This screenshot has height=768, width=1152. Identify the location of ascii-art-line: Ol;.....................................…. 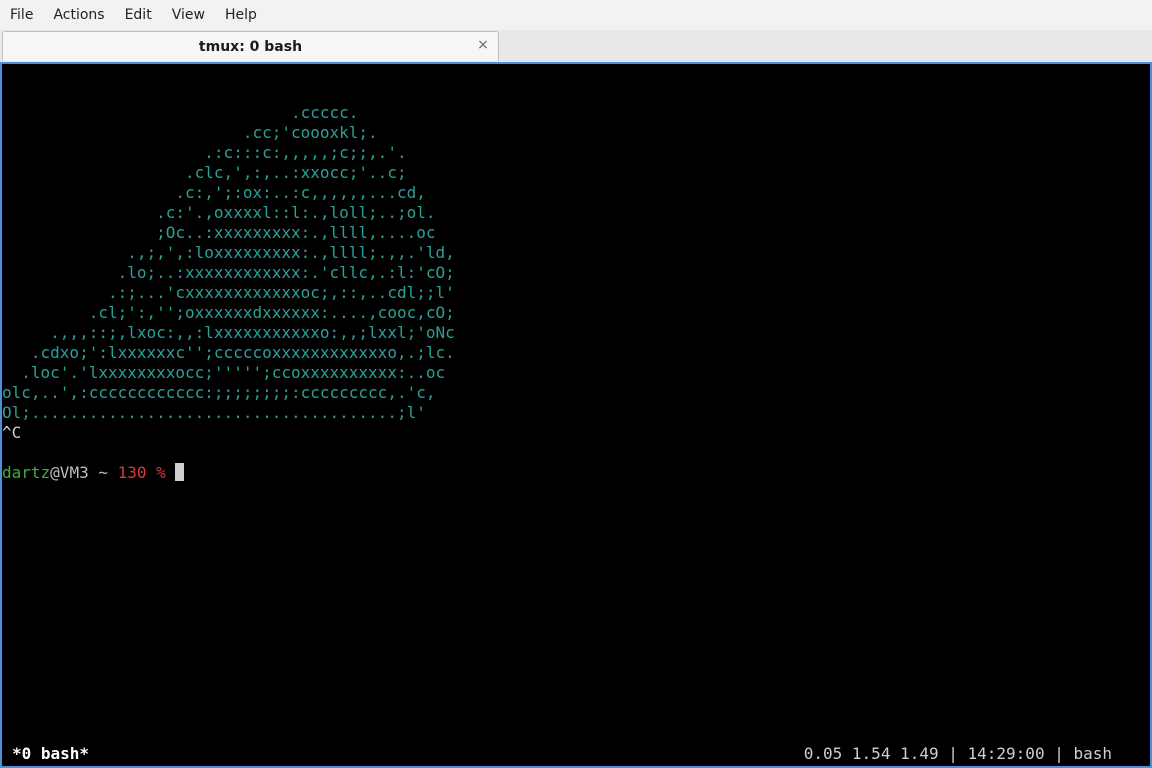
(214, 412).